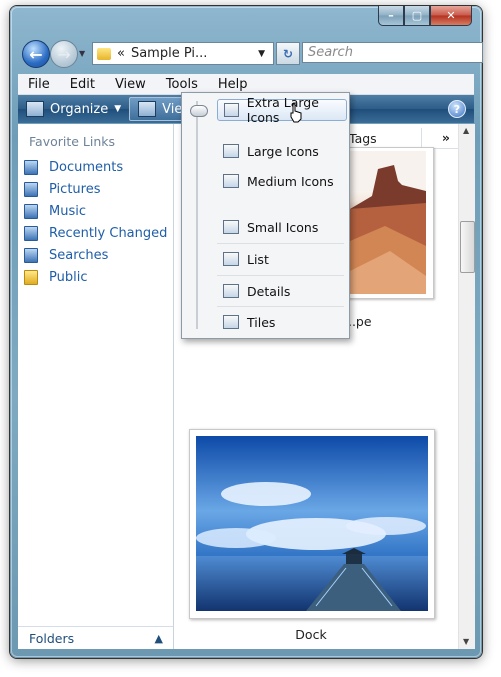 This screenshot has height=677, width=501. Describe the element at coordinates (391, 16) in the screenshot. I see `minimize-button: –` at that location.